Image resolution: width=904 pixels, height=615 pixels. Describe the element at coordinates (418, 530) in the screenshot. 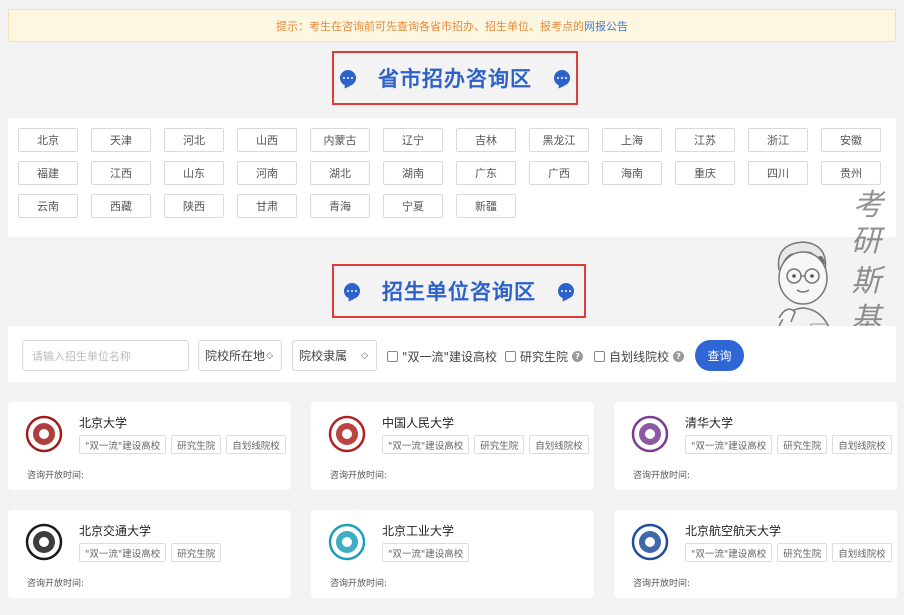

I see `university-name: 北京工业大学` at that location.